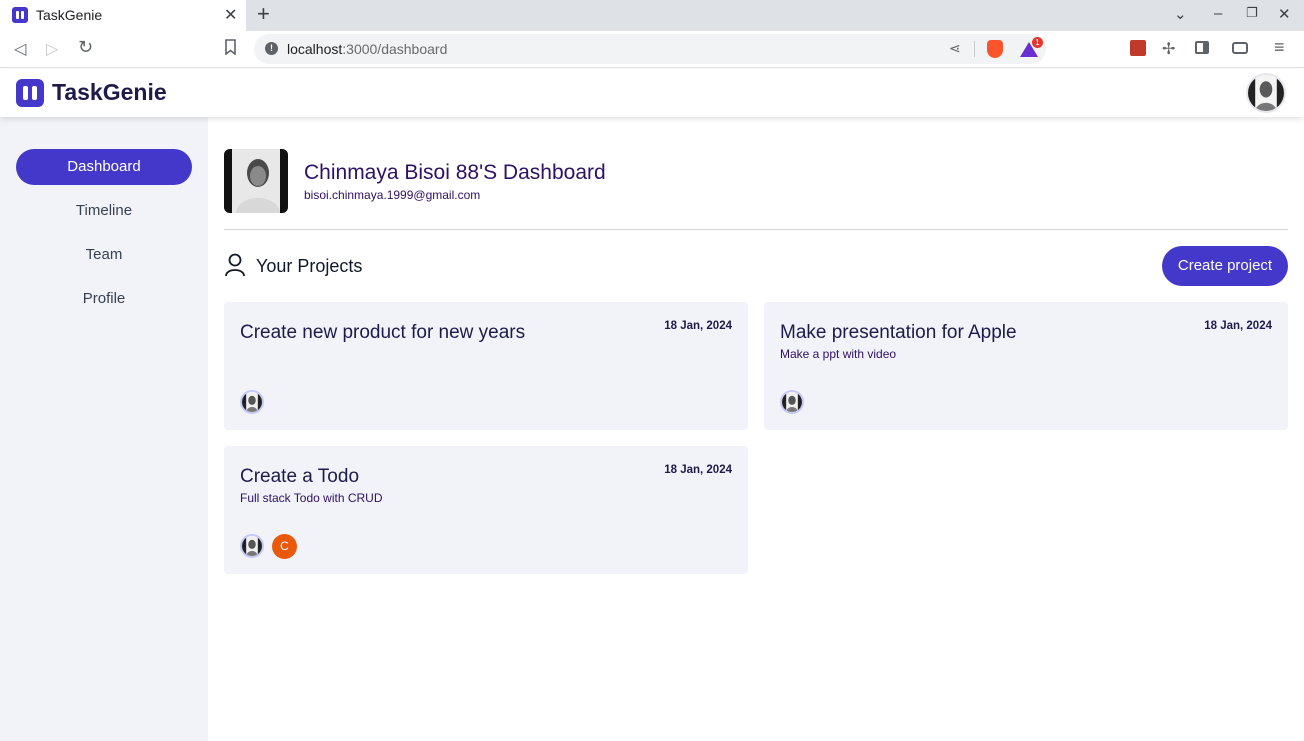  What do you see at coordinates (652, 93) in the screenshot?
I see `app-header: TaskGenie` at bounding box center [652, 93].